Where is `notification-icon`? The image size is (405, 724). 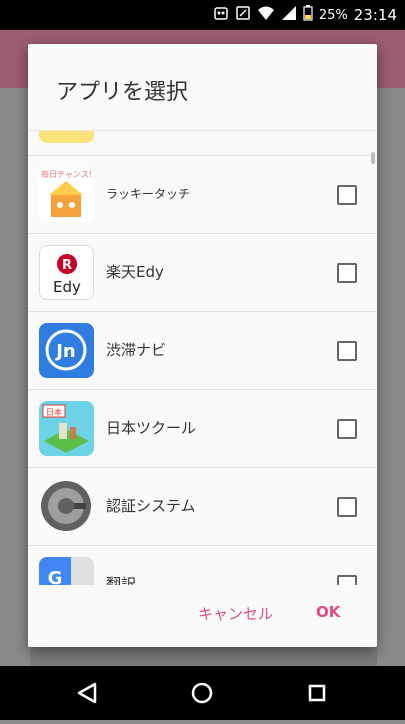 notification-icon is located at coordinates (221, 15).